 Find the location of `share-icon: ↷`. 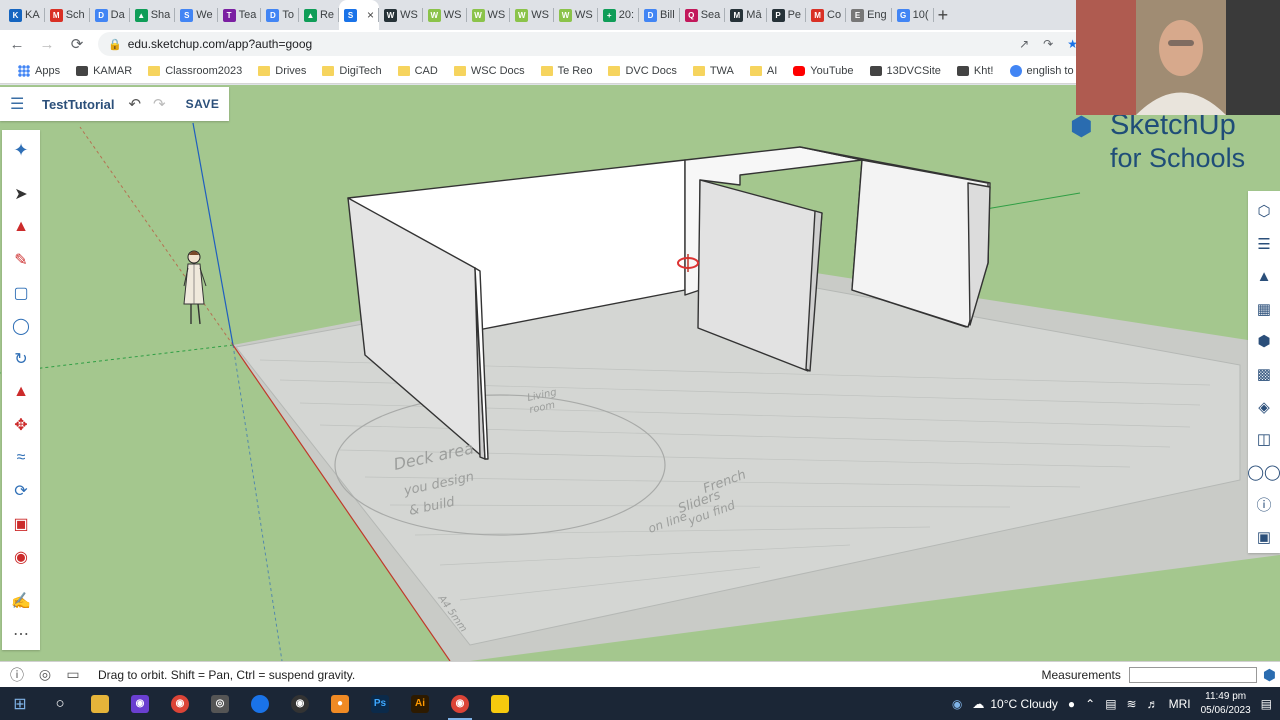

share-icon: ↷ is located at coordinates (1048, 44).